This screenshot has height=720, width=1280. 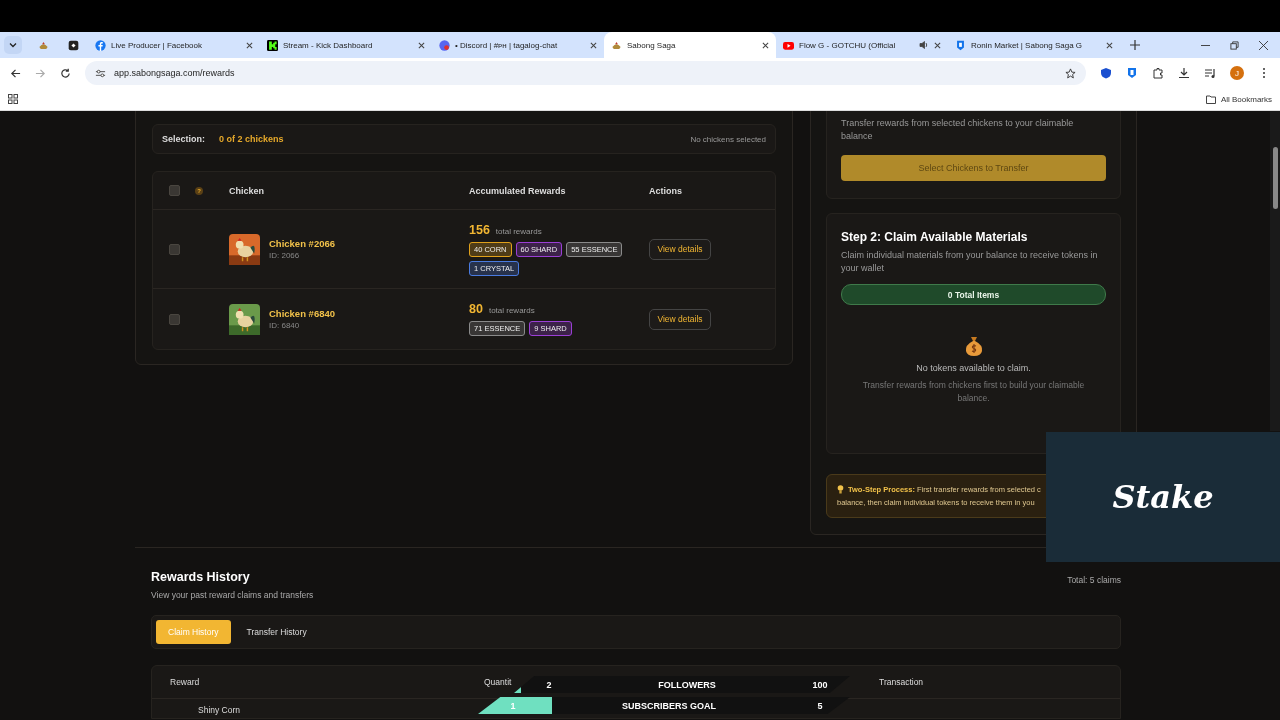 What do you see at coordinates (247, 190) in the screenshot?
I see `column-header: Chicken` at bounding box center [247, 190].